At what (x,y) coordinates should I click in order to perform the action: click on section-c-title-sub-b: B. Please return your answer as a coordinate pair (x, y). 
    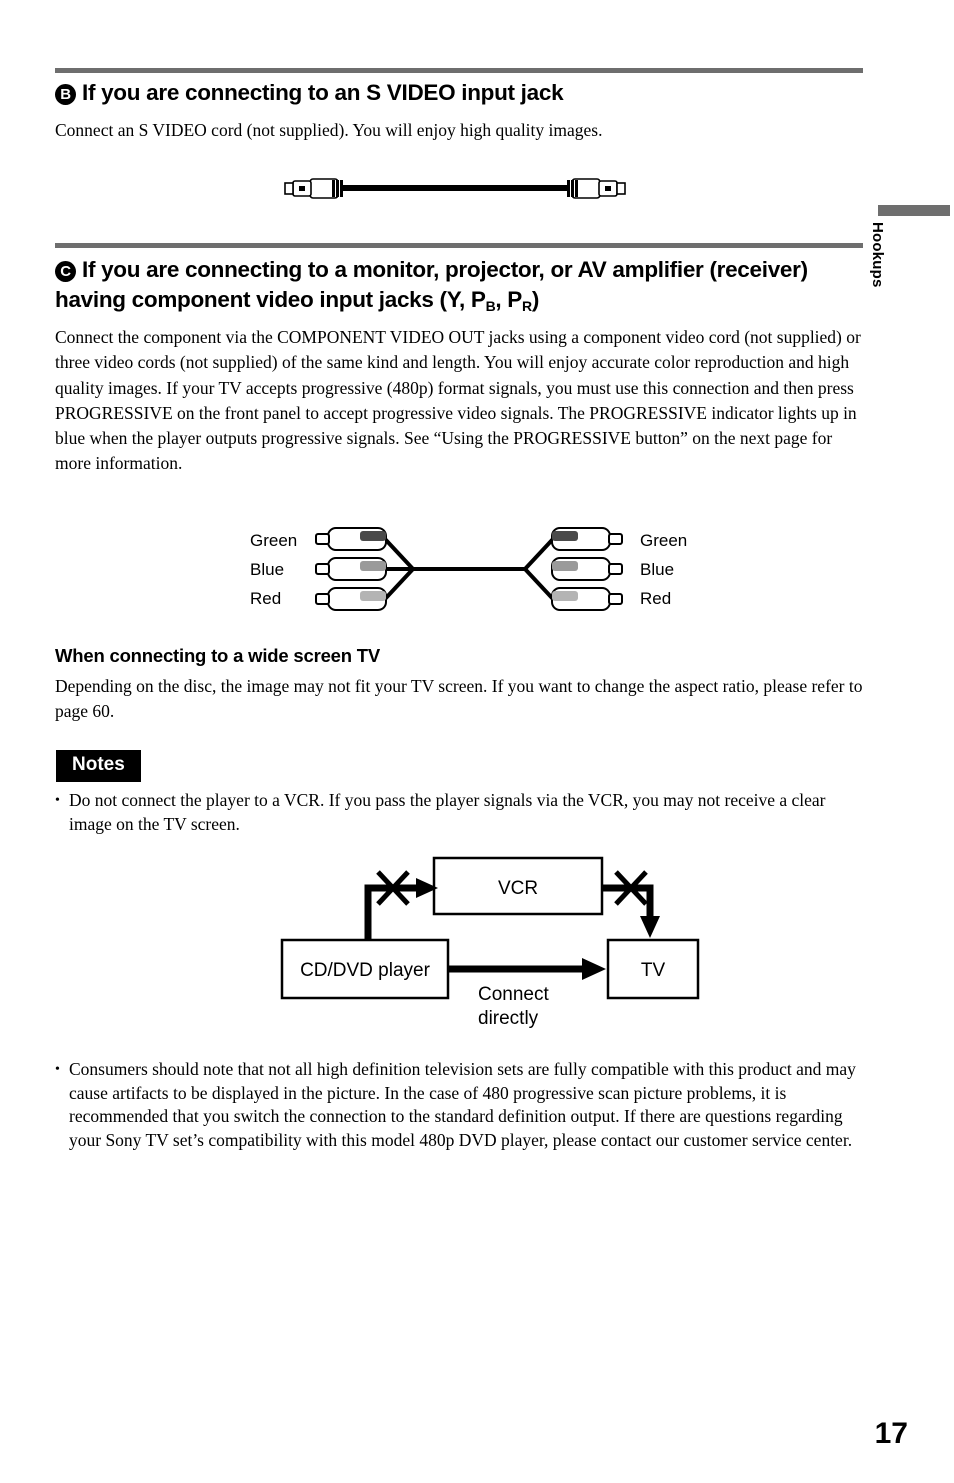
    Looking at the image, I should click on (490, 306).